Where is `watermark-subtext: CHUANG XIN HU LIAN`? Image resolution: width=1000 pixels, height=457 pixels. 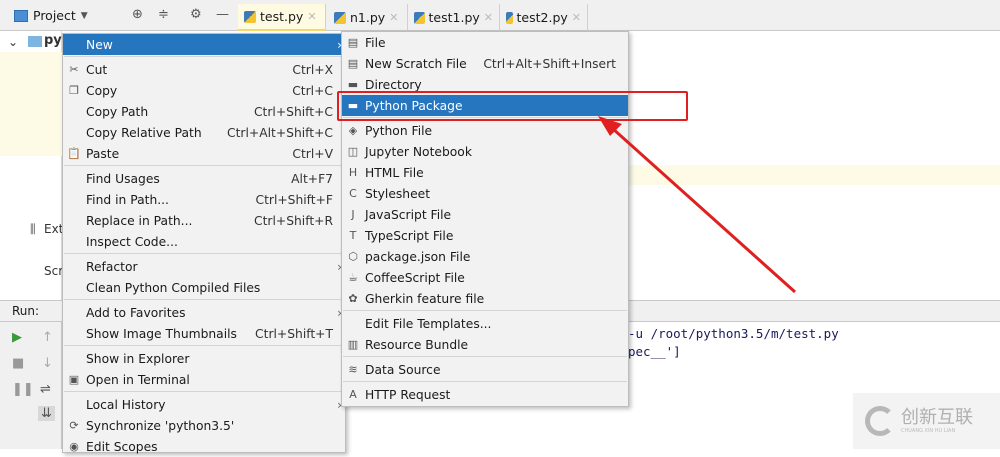 watermark-subtext: CHUANG XIN HU LIAN is located at coordinates (928, 431).